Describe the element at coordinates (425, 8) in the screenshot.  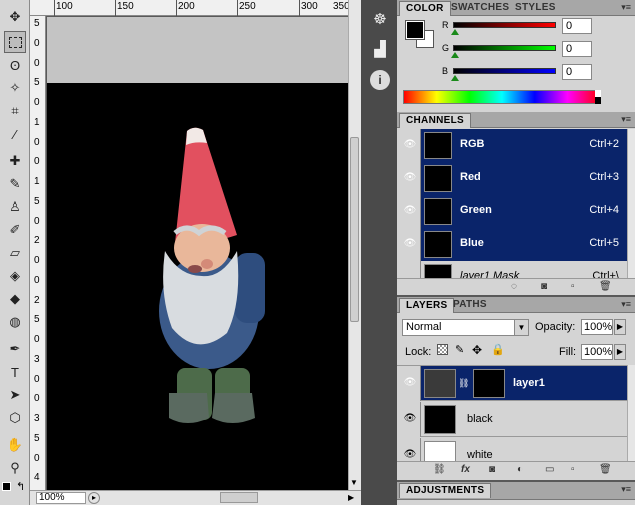
I see `tab-color: COLOR` at that location.